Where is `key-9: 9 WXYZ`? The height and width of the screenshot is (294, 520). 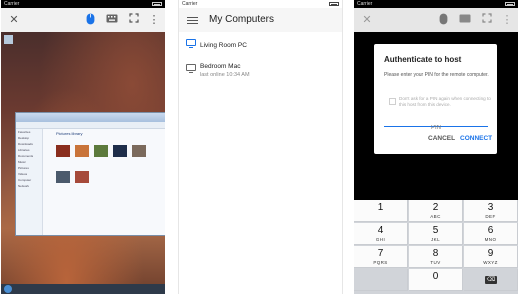
key-9: 9 WXYZ is located at coordinates (491, 257).